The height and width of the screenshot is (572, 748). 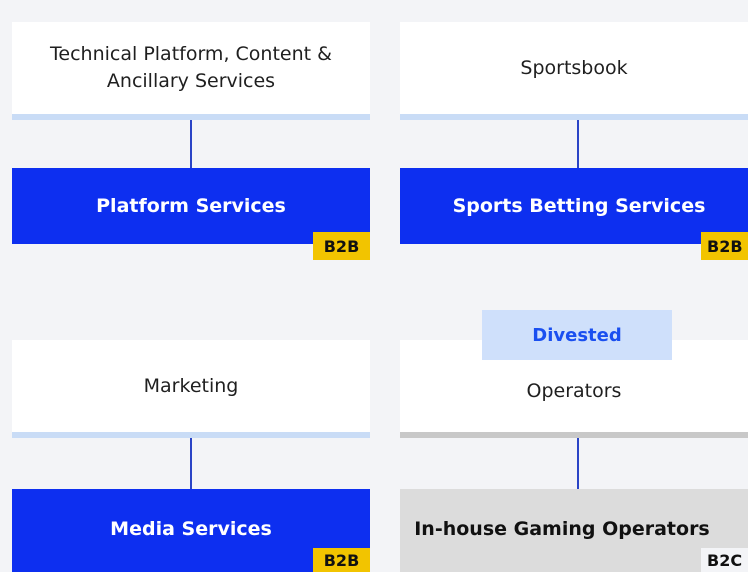 I want to click on main-box-sports-betting-services: Sports Betting Services, so click(x=574, y=206).